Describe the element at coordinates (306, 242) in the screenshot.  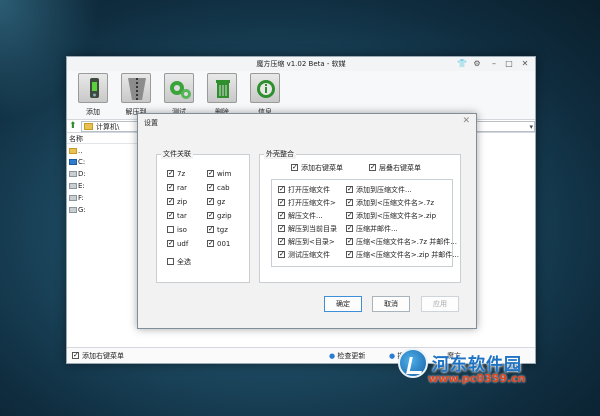
I see `menu-extract-to-folder: 解压到<目录>` at that location.